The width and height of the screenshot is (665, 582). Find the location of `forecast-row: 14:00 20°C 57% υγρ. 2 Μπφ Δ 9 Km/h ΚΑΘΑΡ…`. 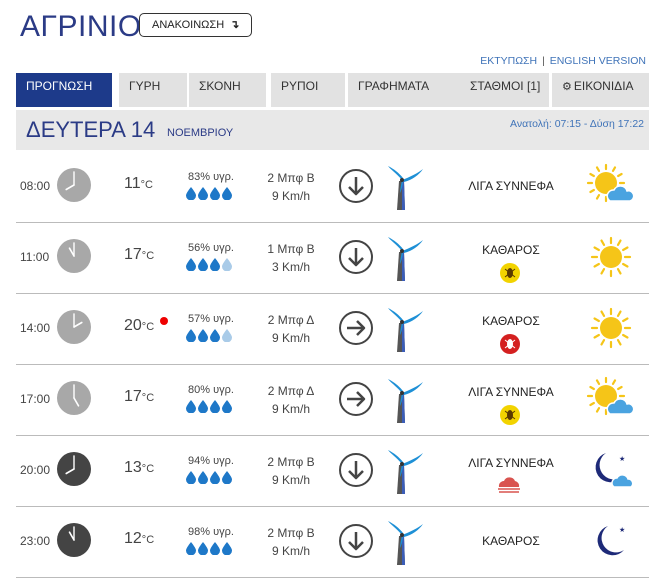

forecast-row: 14:00 20°C 57% υγρ. 2 Μπφ Δ 9 Km/h ΚΑΘΑΡ… is located at coordinates (332, 329).